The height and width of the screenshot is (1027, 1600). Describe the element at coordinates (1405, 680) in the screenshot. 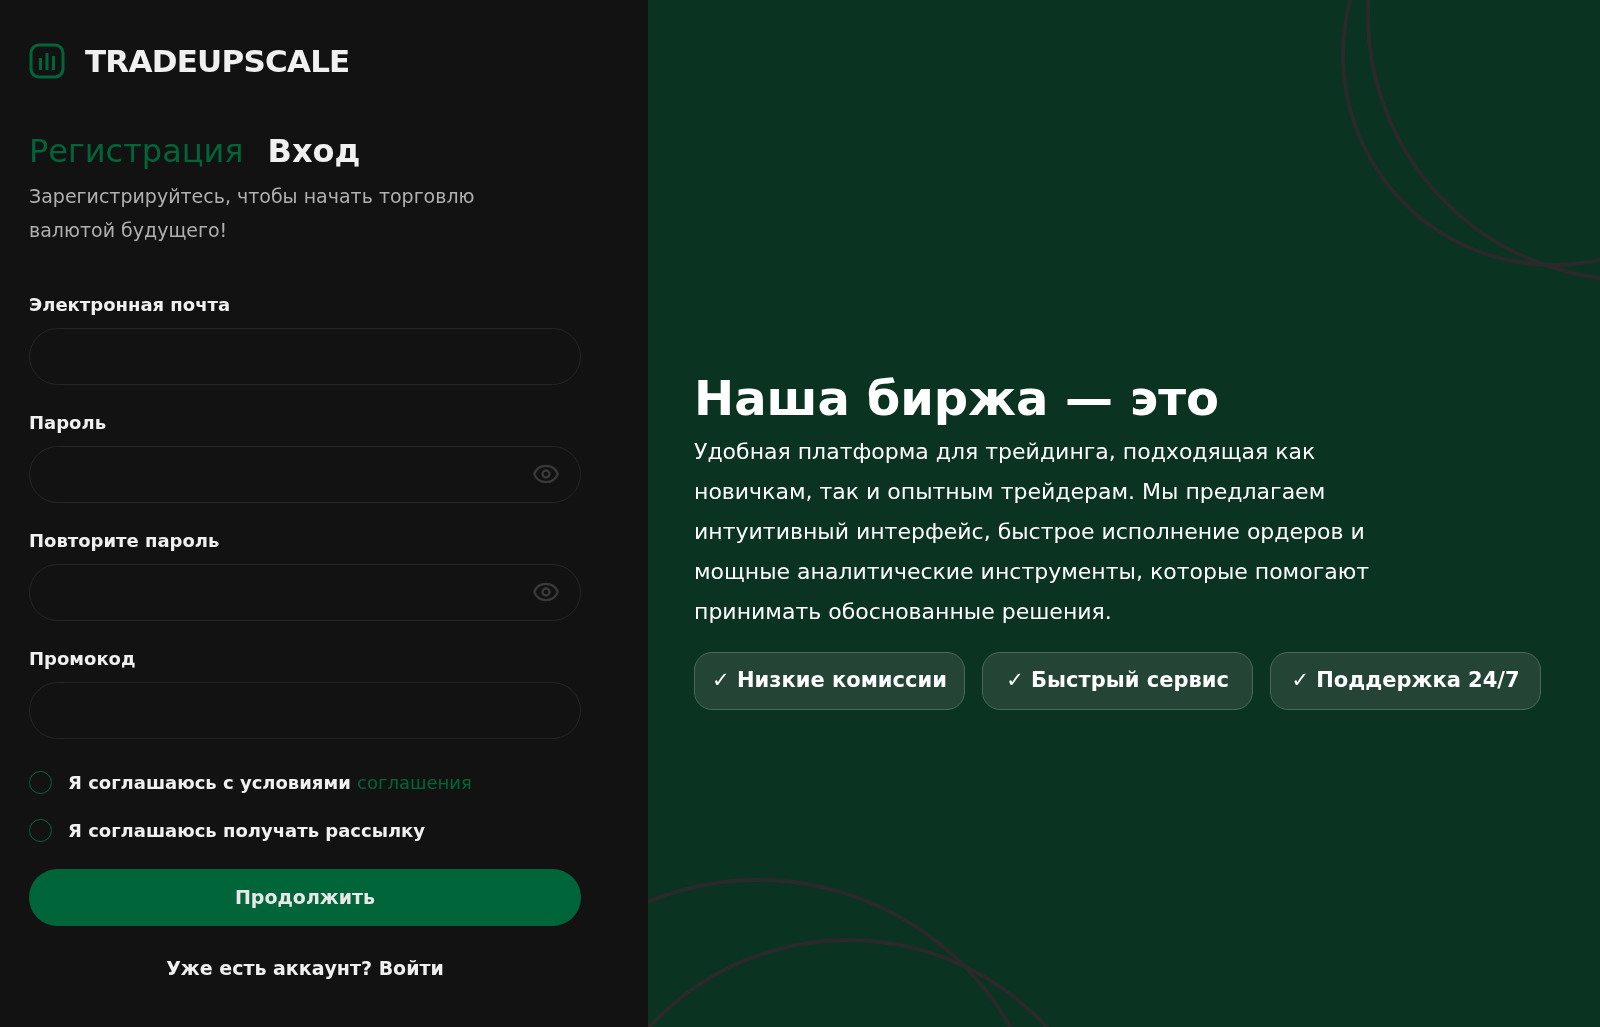

I see `feature-pill: ✓ Поддержка 24/7` at that location.